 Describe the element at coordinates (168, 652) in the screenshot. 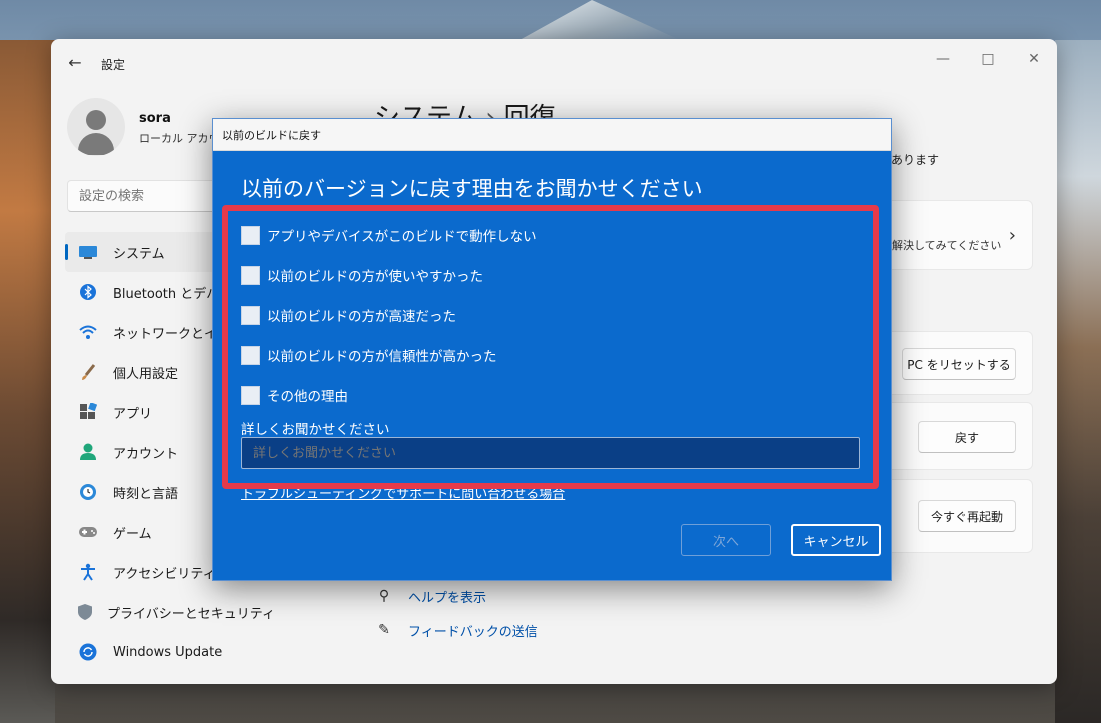

I see `nav-label: Windows Update` at that location.